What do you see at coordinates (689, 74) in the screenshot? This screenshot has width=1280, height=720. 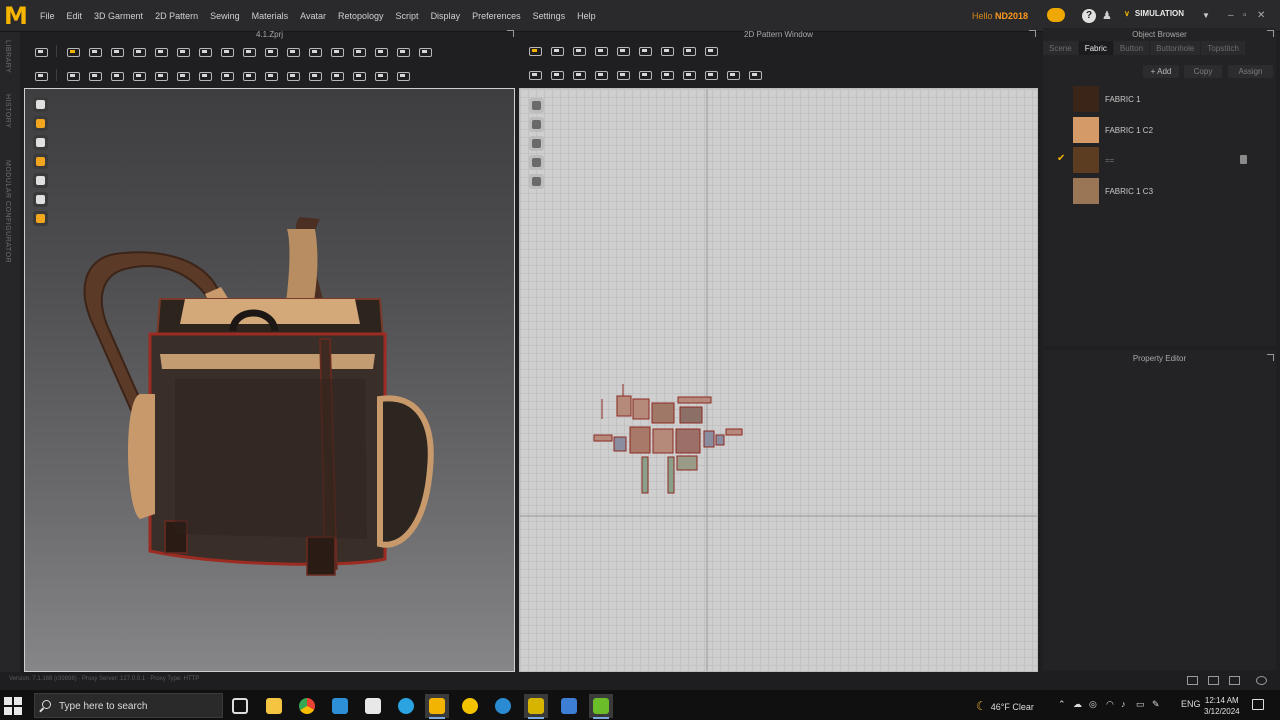 I see `topstitch-2d-icon` at bounding box center [689, 74].